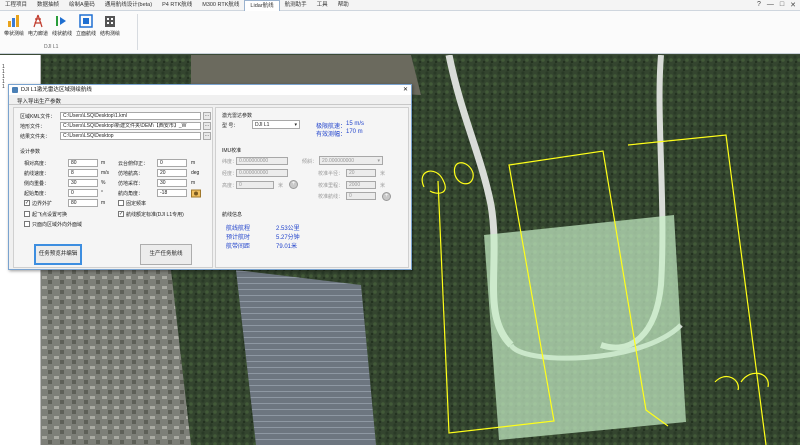 The image size is (800, 445). I want to click on facade-route-button: 立面航线, so click(86, 25).